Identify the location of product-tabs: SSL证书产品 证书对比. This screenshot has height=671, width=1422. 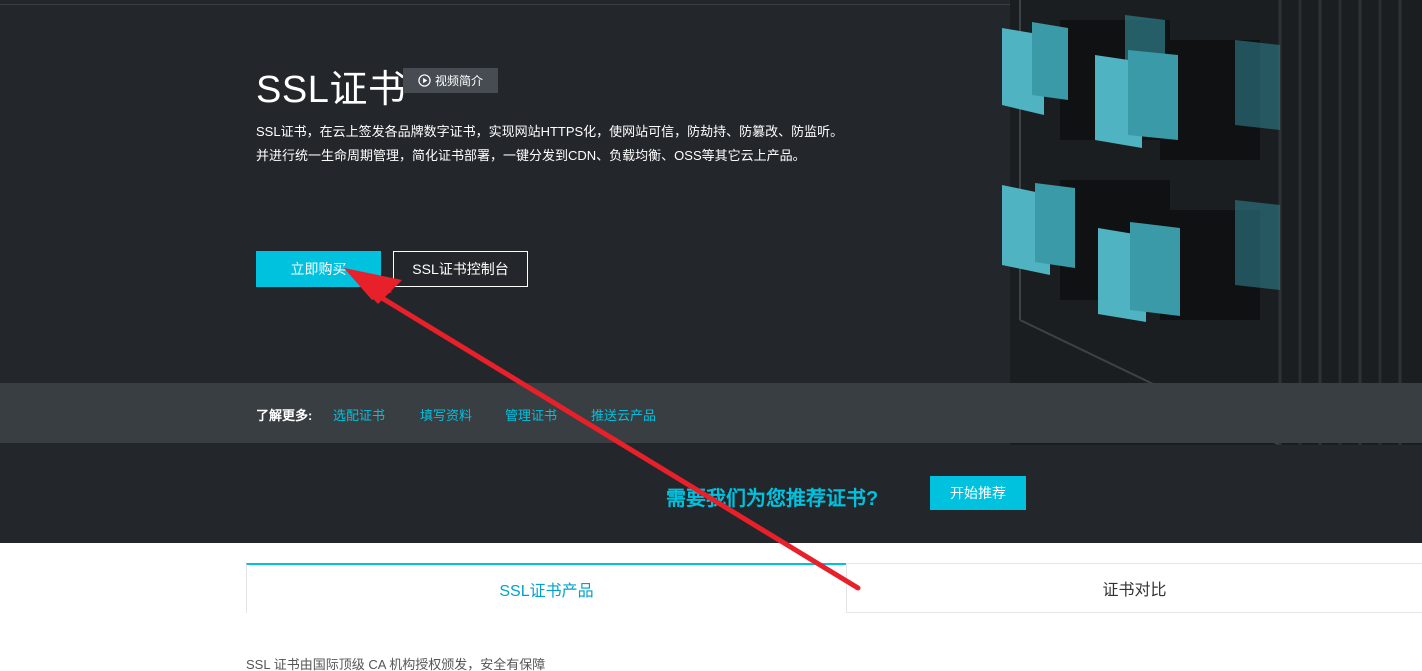
(834, 588).